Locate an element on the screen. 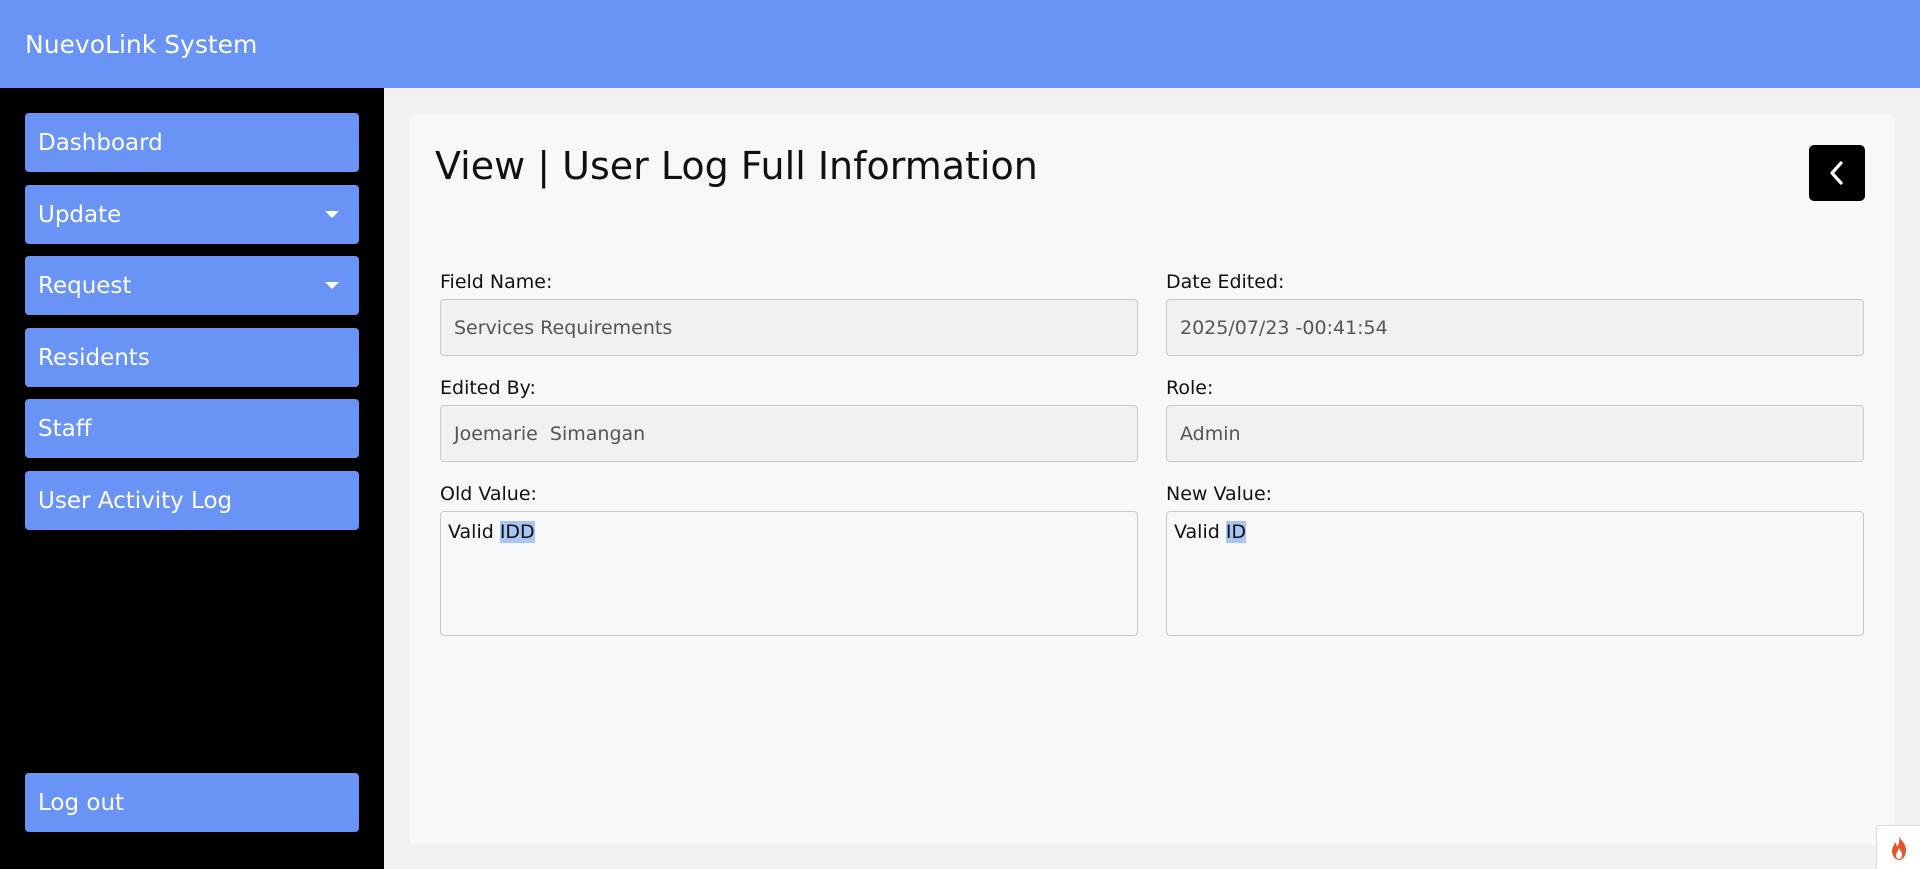 This screenshot has height=869, width=1920. logout-button: Log out is located at coordinates (192, 802).